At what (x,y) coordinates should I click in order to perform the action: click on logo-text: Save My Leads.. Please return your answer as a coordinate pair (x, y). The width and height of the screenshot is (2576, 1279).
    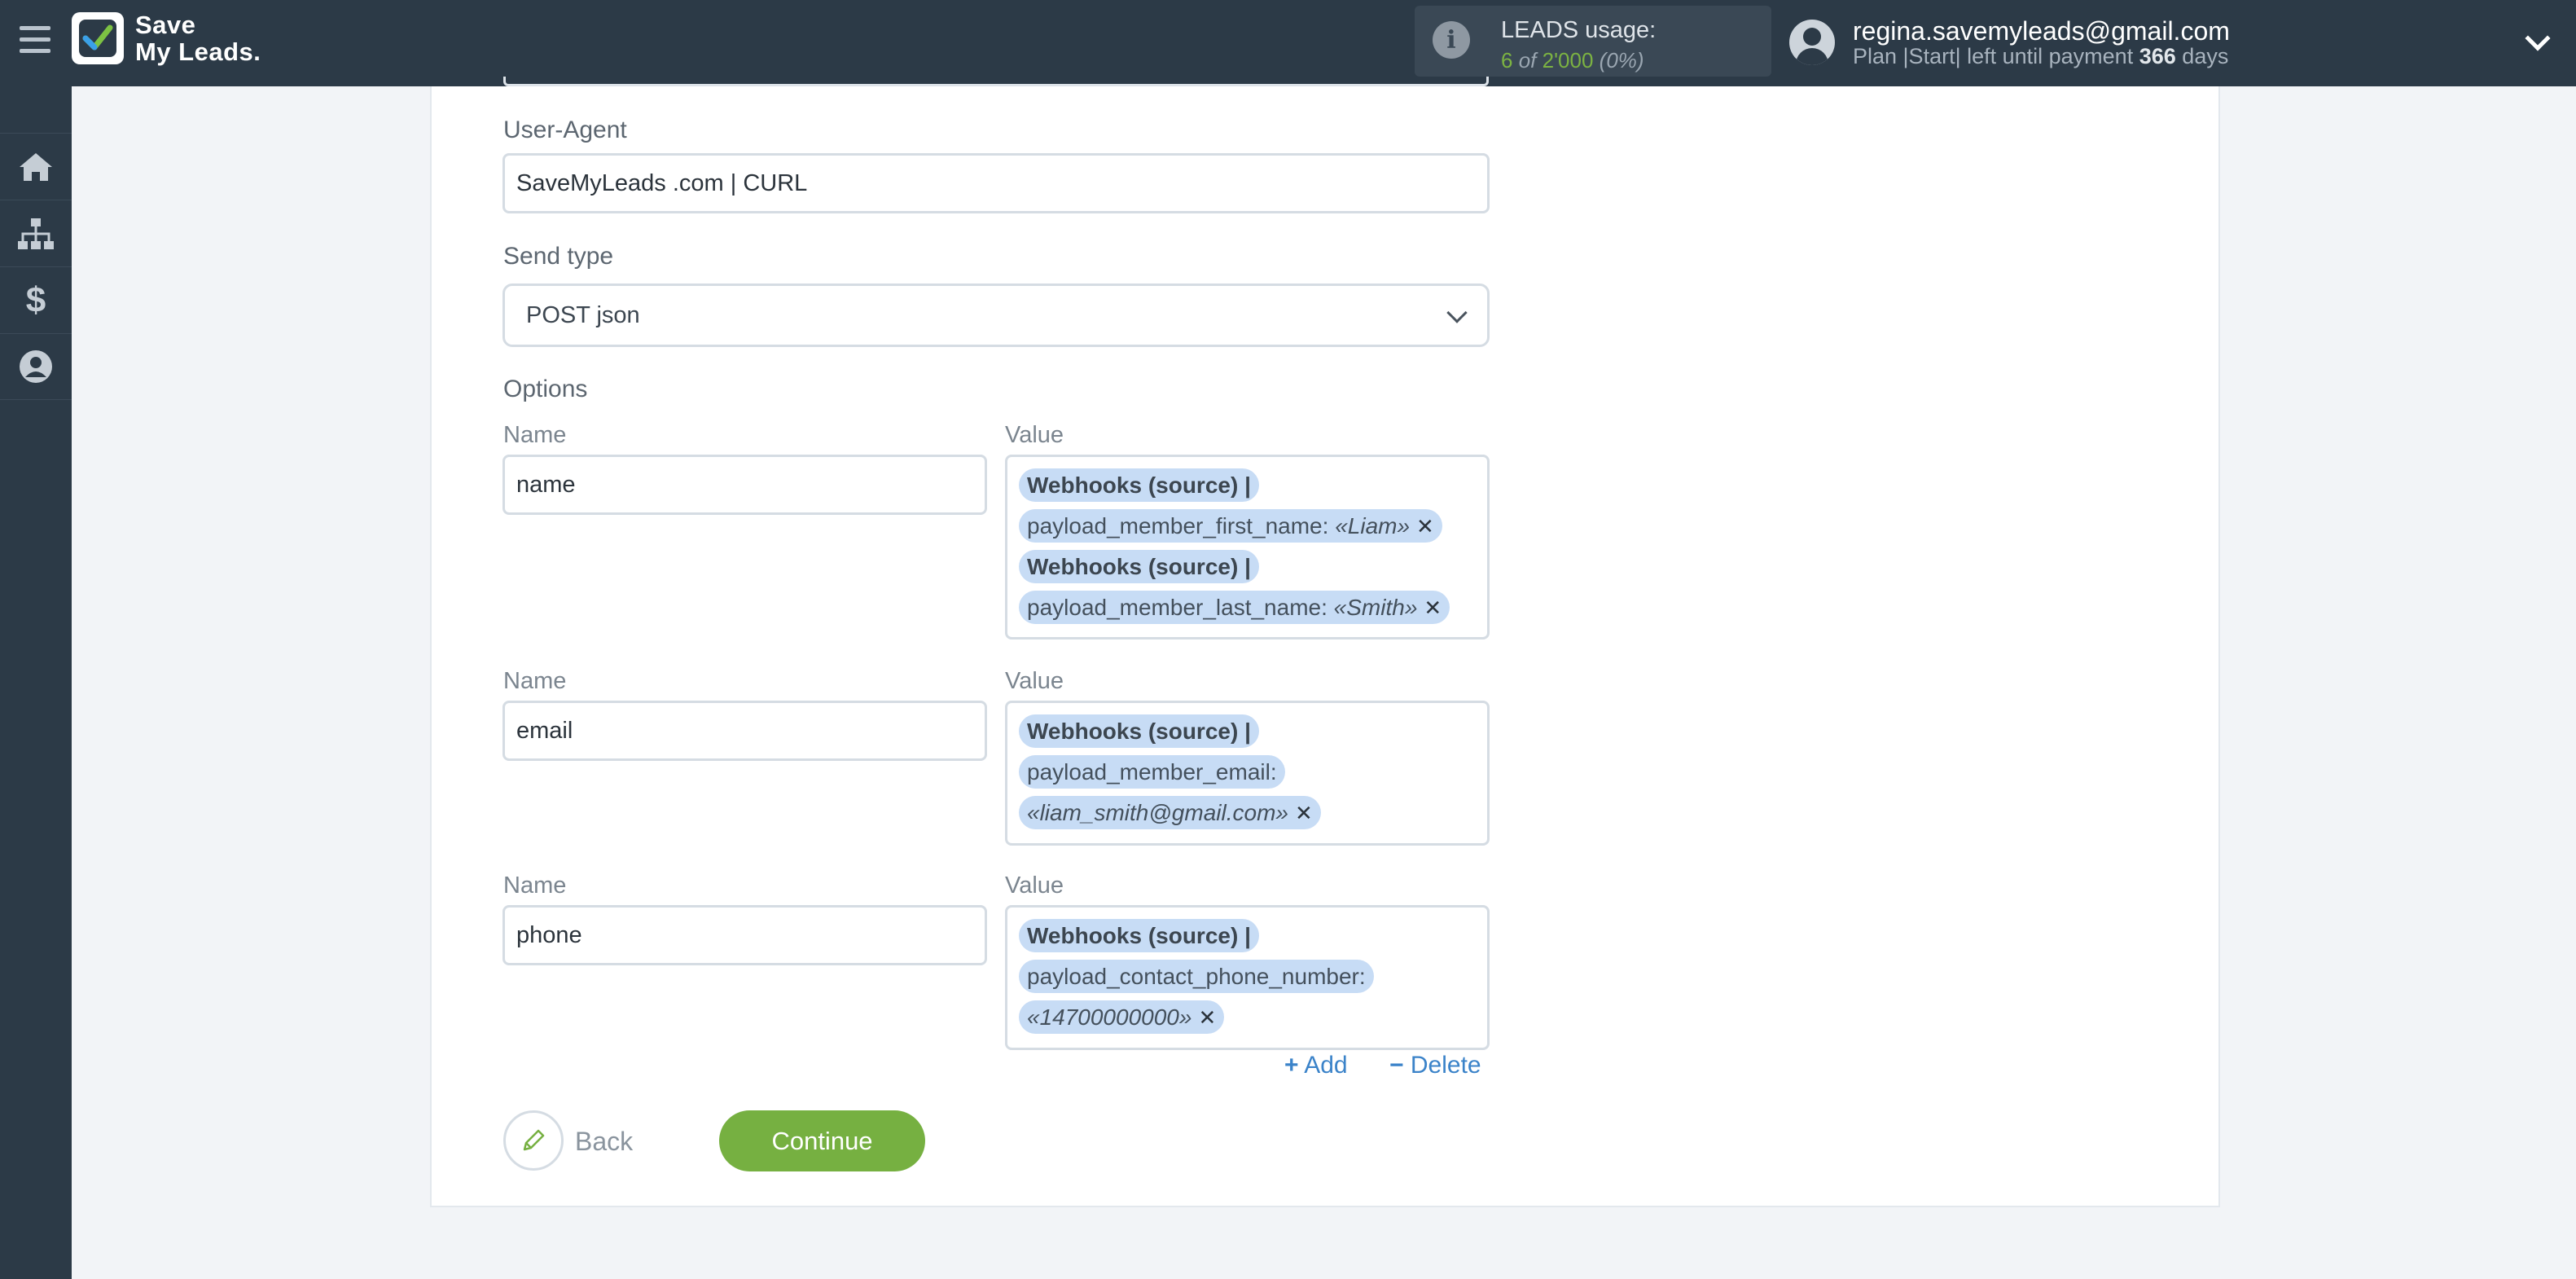
    Looking at the image, I should click on (198, 38).